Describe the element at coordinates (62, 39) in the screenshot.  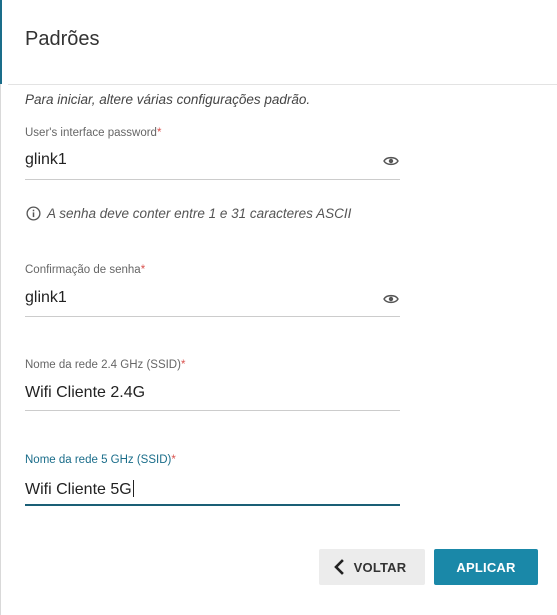
I see `page-title: Padrões` at that location.